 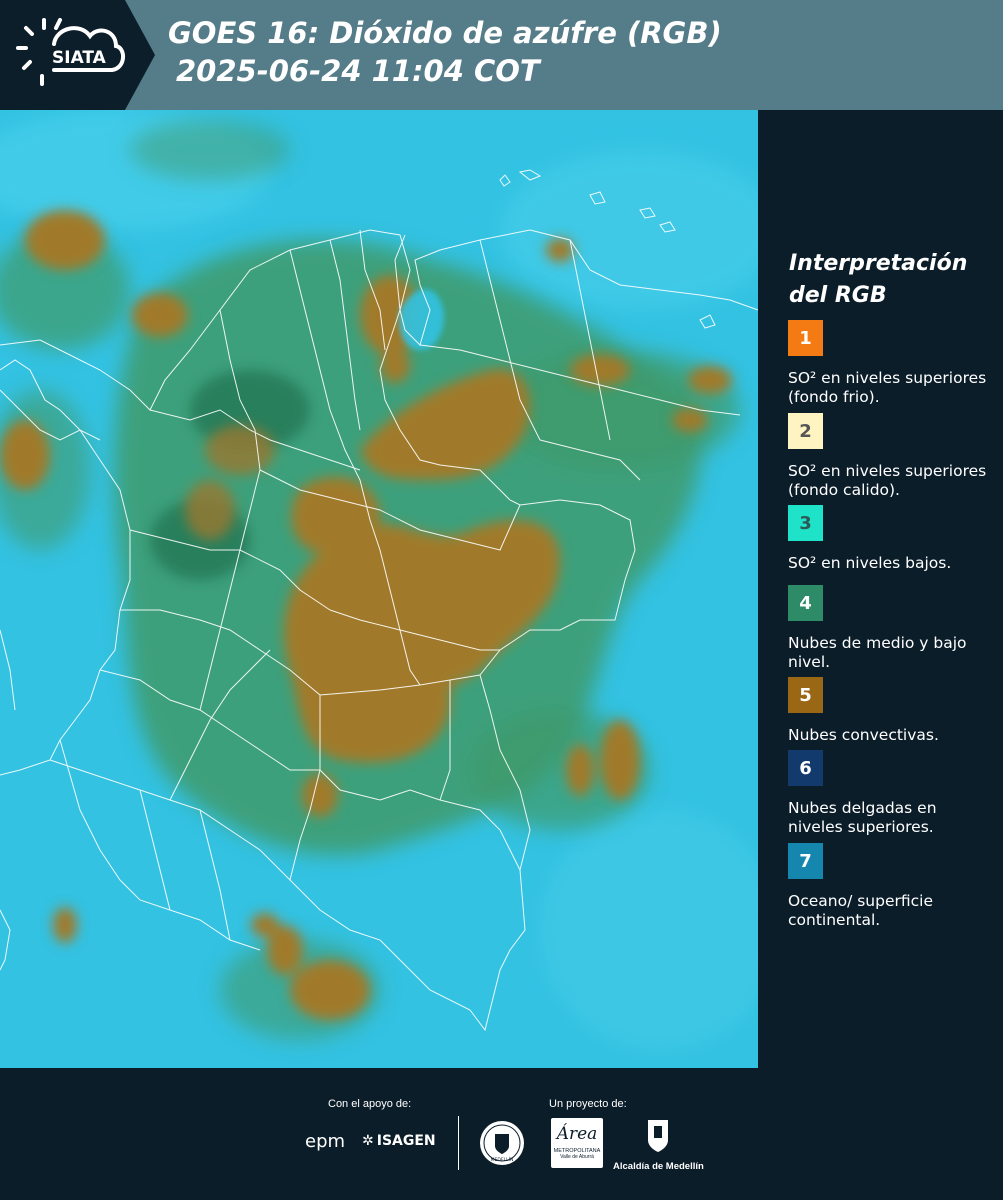 I want to click on legend-swatch: 5, so click(x=805, y=695).